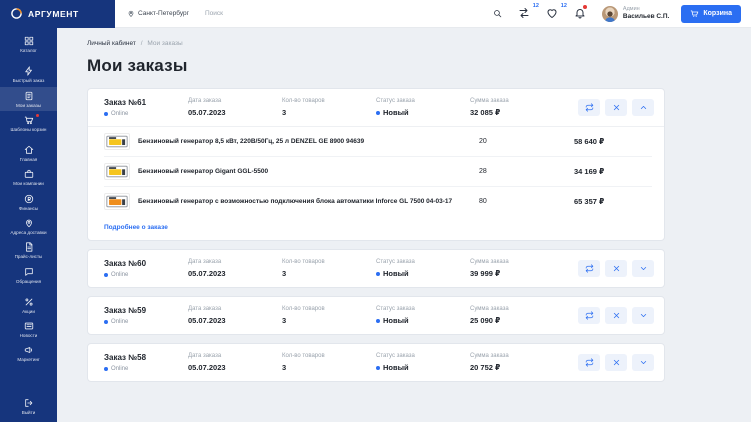 Image resolution: width=751 pixels, height=422 pixels. What do you see at coordinates (28, 98) in the screenshot?
I see `sidebar-item-my-orders: Мои заказы` at bounding box center [28, 98].